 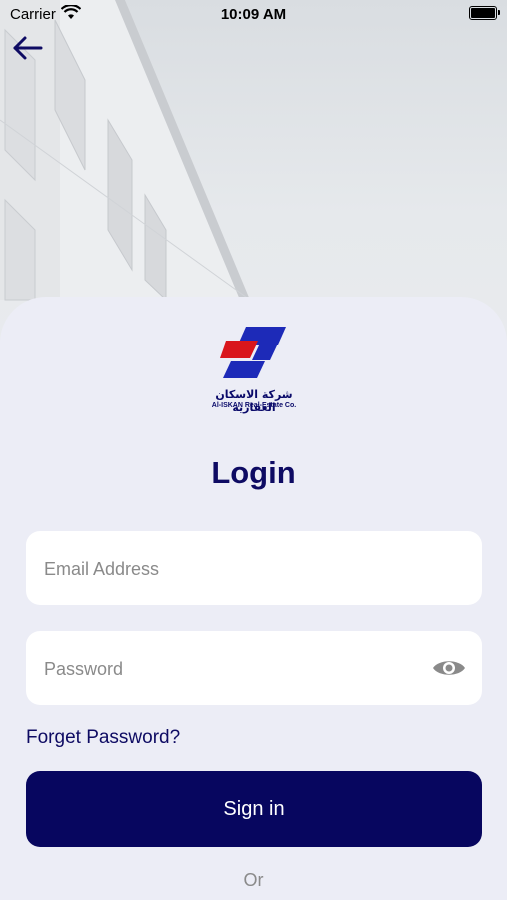 I want to click on sign-in-button: Sign in, so click(x=254, y=809).